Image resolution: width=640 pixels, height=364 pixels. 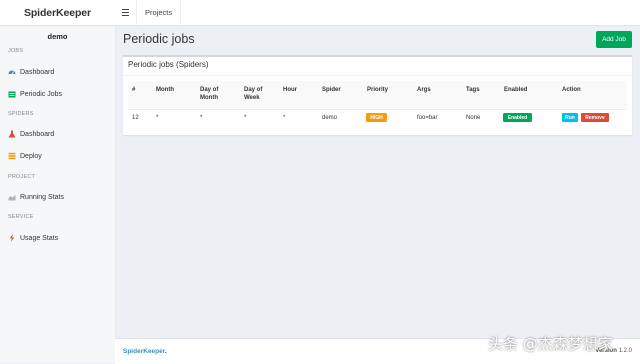 I want to click on col-spider: Spider, so click(x=331, y=90).